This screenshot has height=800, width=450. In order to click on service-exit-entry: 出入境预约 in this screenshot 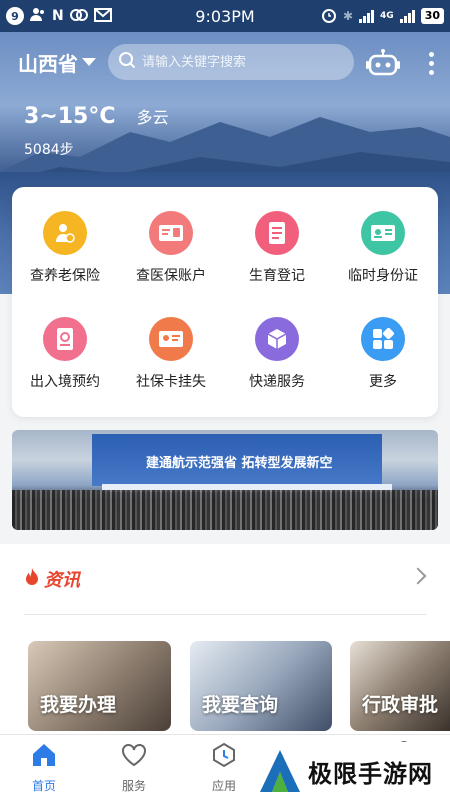, I will do `click(65, 354)`.